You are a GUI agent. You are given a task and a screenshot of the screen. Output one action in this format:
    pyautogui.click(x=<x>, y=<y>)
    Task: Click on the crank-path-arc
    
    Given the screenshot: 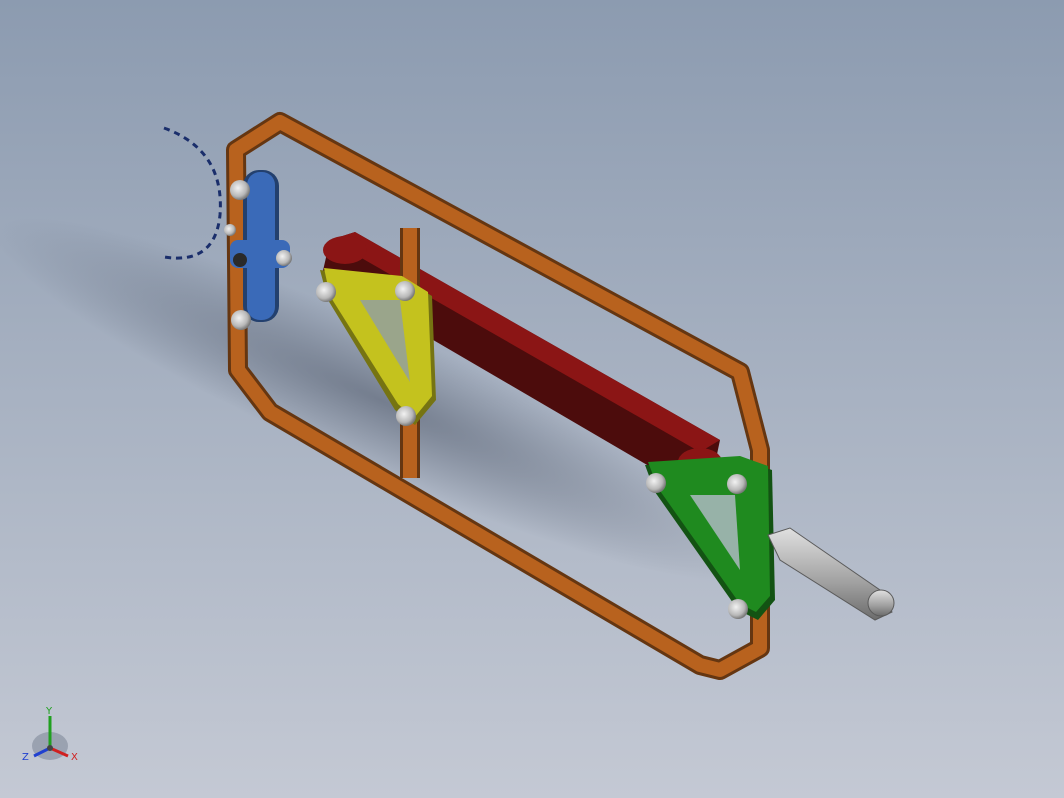 What is the action you would take?
    pyautogui.click(x=192, y=193)
    